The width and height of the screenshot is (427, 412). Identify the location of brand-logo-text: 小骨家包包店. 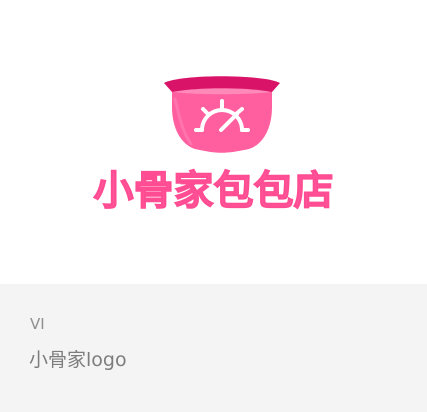
(214, 191).